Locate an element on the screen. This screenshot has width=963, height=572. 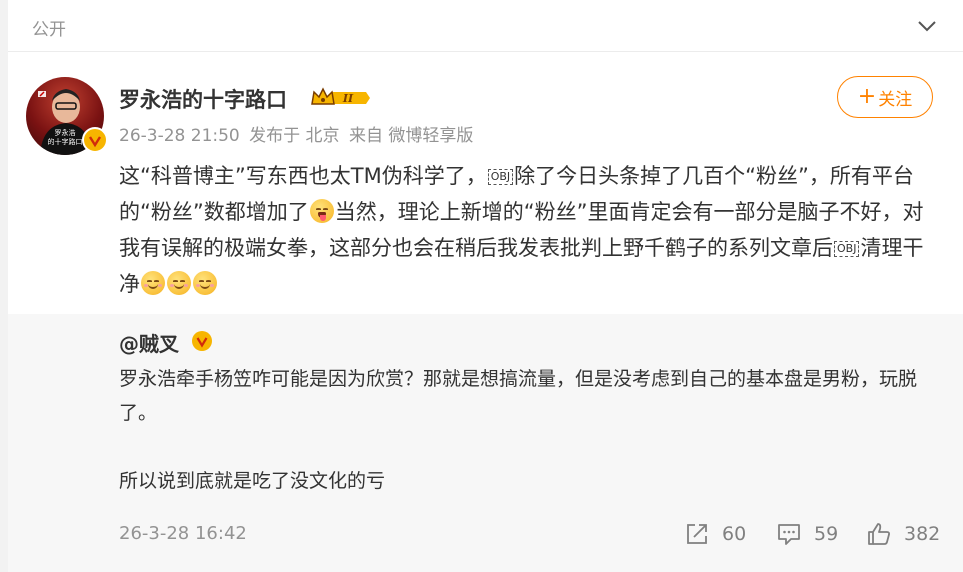
crown-level-icon: II is located at coordinates (340, 98).